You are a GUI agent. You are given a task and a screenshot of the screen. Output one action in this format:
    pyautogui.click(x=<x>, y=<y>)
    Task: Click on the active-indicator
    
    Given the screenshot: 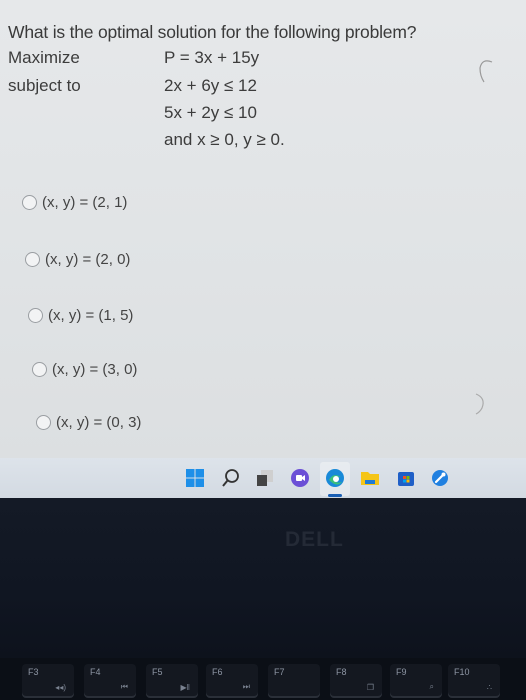 What is the action you would take?
    pyautogui.click(x=335, y=495)
    